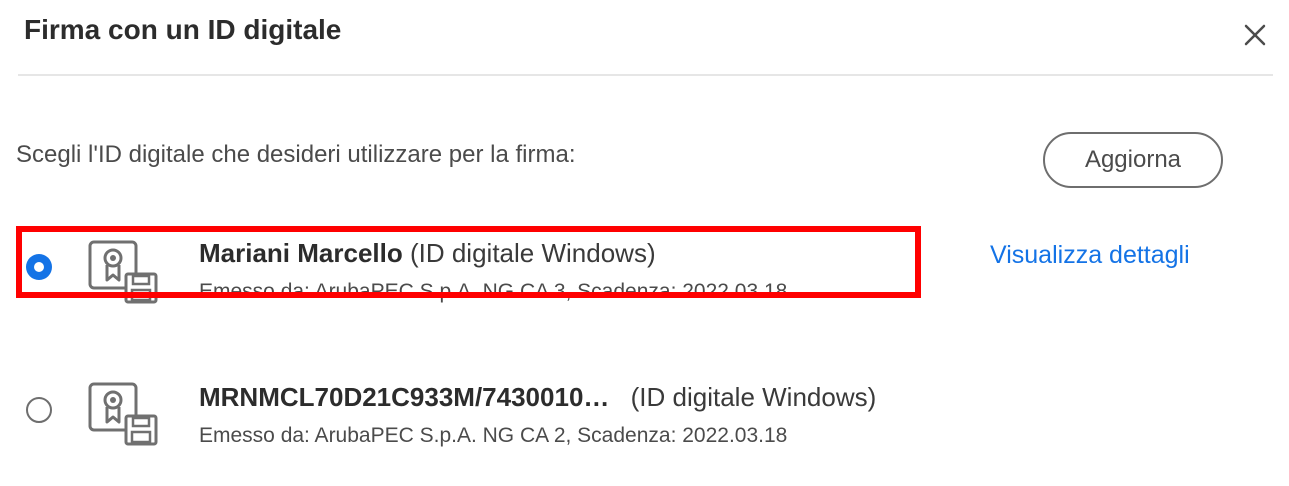  I want to click on id-name: Mariani Marcello, so click(301, 253).